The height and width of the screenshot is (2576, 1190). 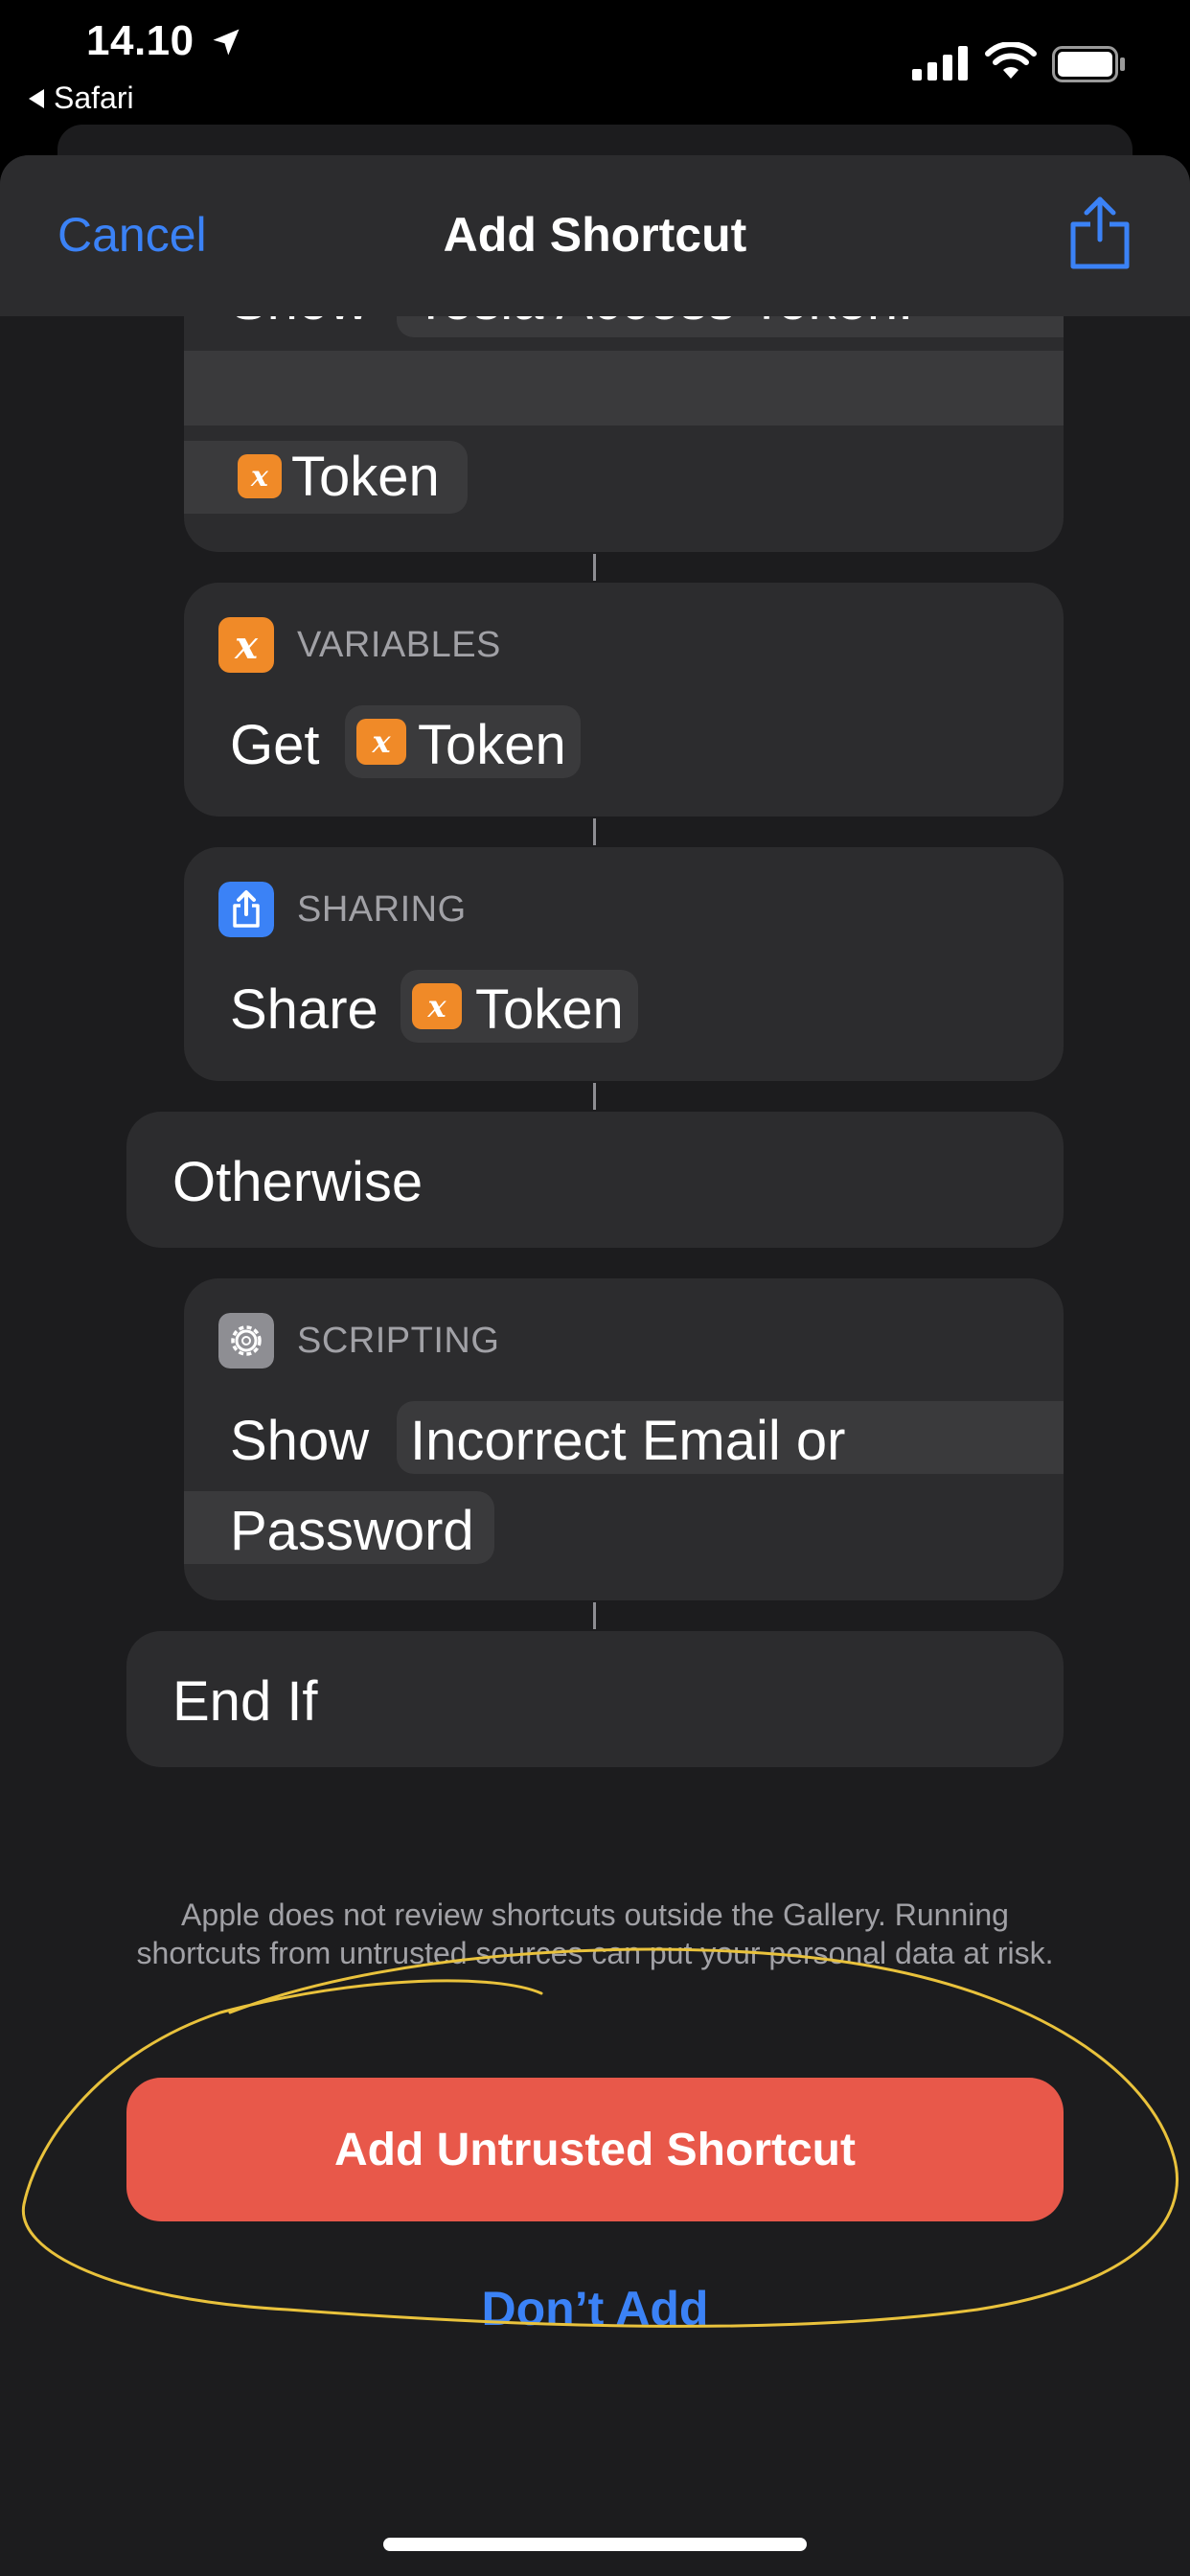 I want to click on status-time: 14.10, so click(x=140, y=40).